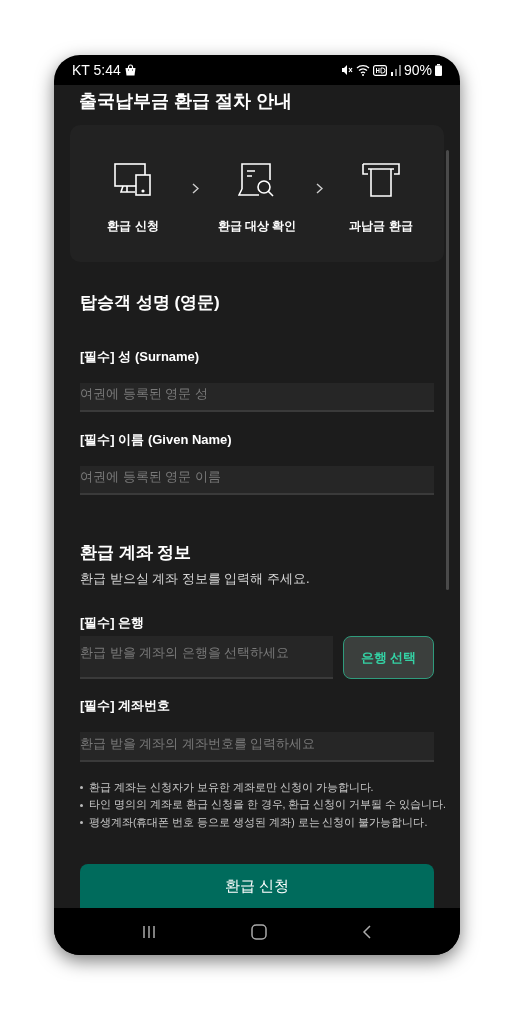 This screenshot has width=528, height=1024. I want to click on note-text: 평생계좌(휴대폰 번호 등으로 생성된 계좌) 로는 신청이 불가능합니다., so click(258, 822).